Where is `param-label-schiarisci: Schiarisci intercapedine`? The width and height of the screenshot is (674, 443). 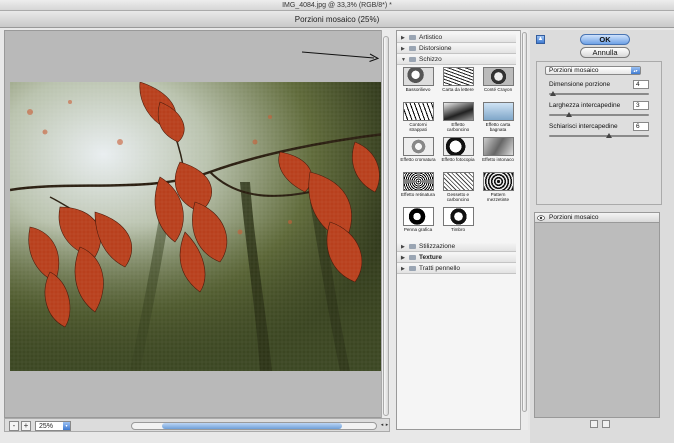
param-label-schiarisci: Schiarisci intercapedine is located at coordinates (583, 126).